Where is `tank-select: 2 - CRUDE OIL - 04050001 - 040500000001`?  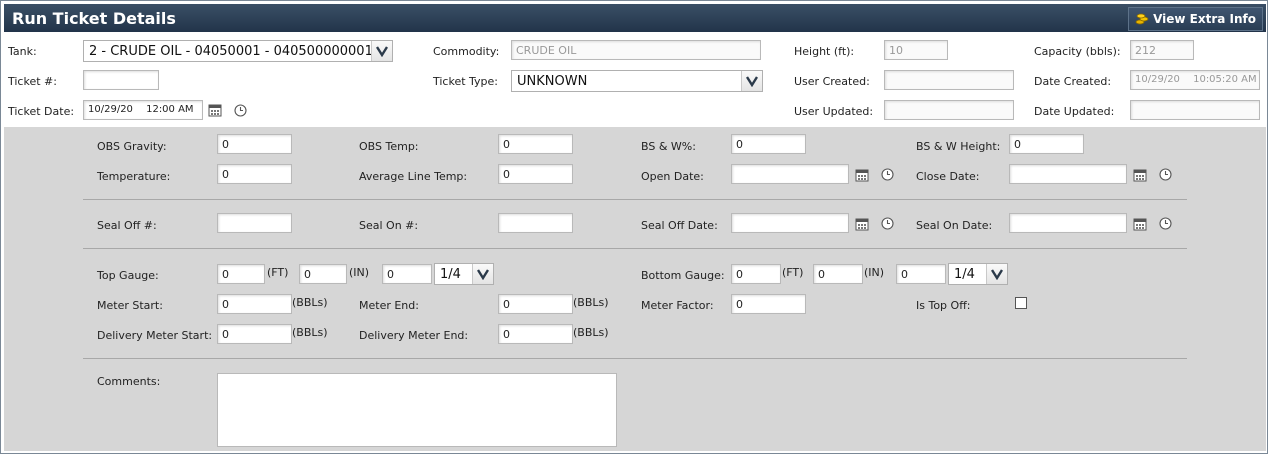 tank-select: 2 - CRUDE OIL - 04050001 - 040500000001 is located at coordinates (238, 51).